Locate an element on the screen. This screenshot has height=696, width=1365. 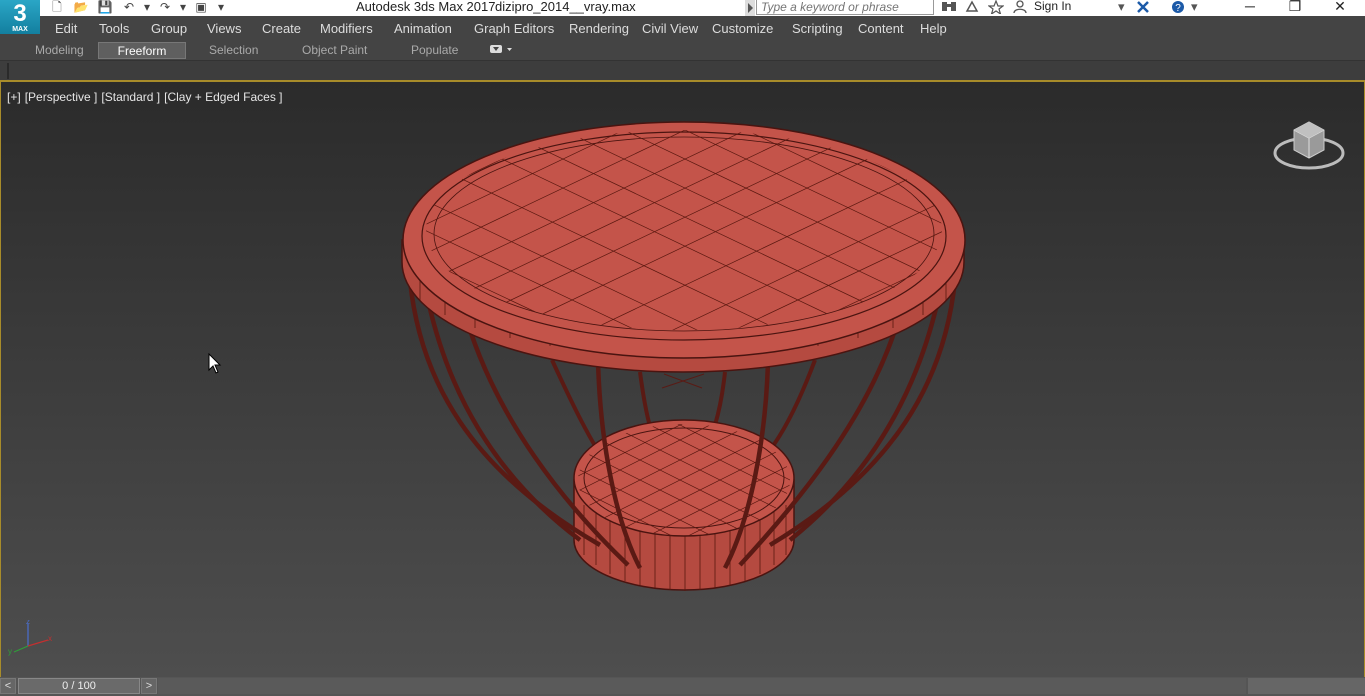
app-logo-text: 3 is located at coordinates (20, 13).